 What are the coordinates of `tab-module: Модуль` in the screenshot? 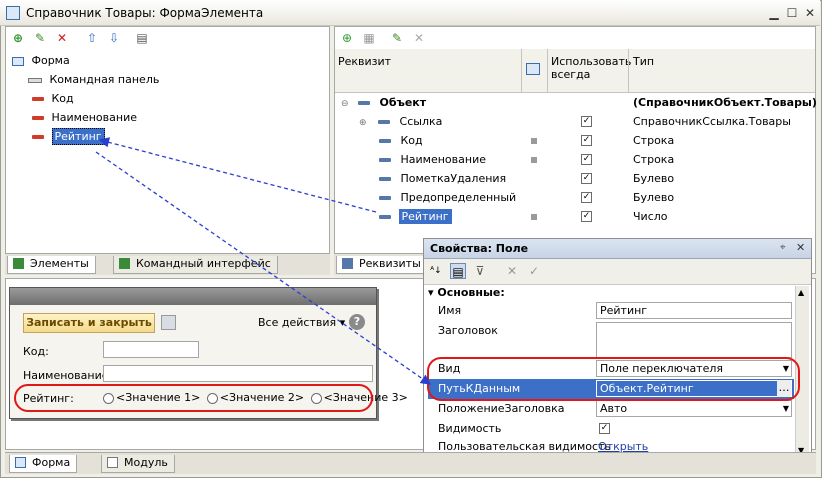 It's located at (138, 464).